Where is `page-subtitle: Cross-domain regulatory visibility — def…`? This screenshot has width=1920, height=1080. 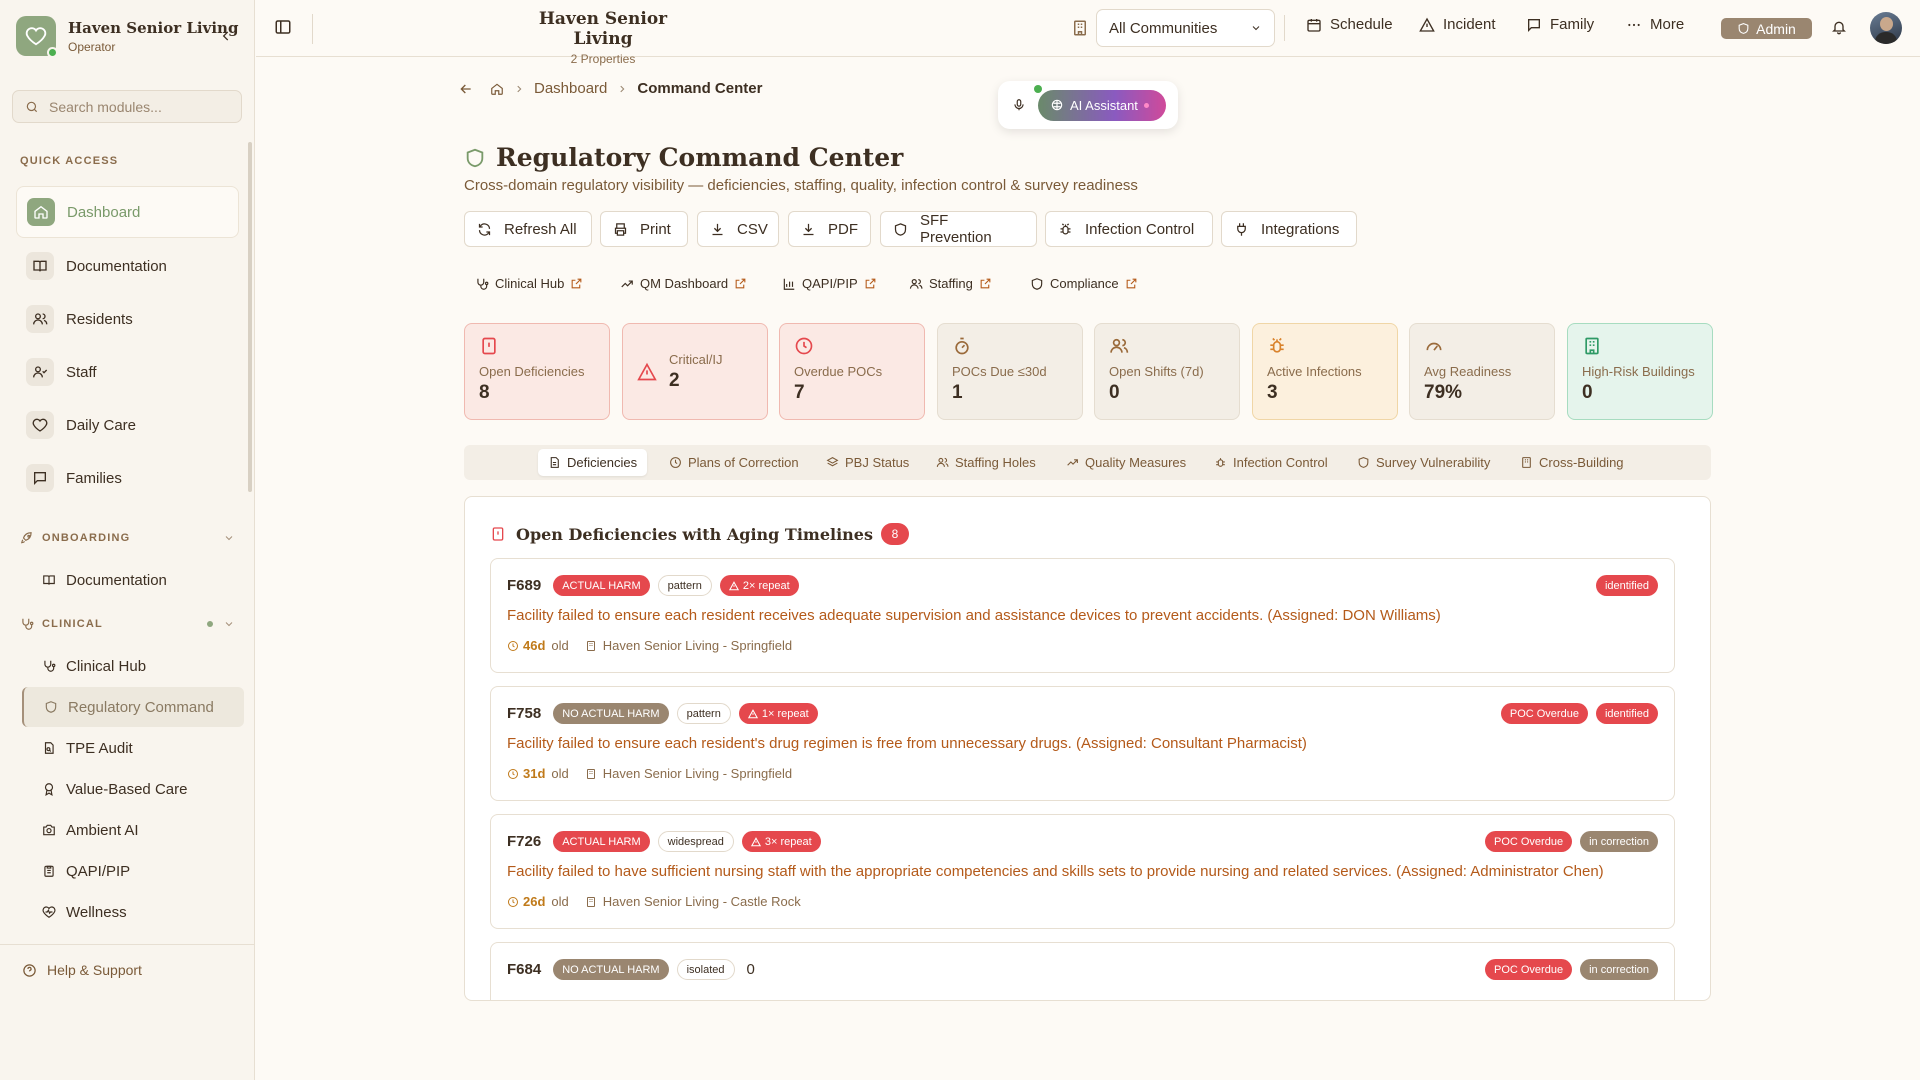 page-subtitle: Cross-domain regulatory visibility — def… is located at coordinates (801, 185).